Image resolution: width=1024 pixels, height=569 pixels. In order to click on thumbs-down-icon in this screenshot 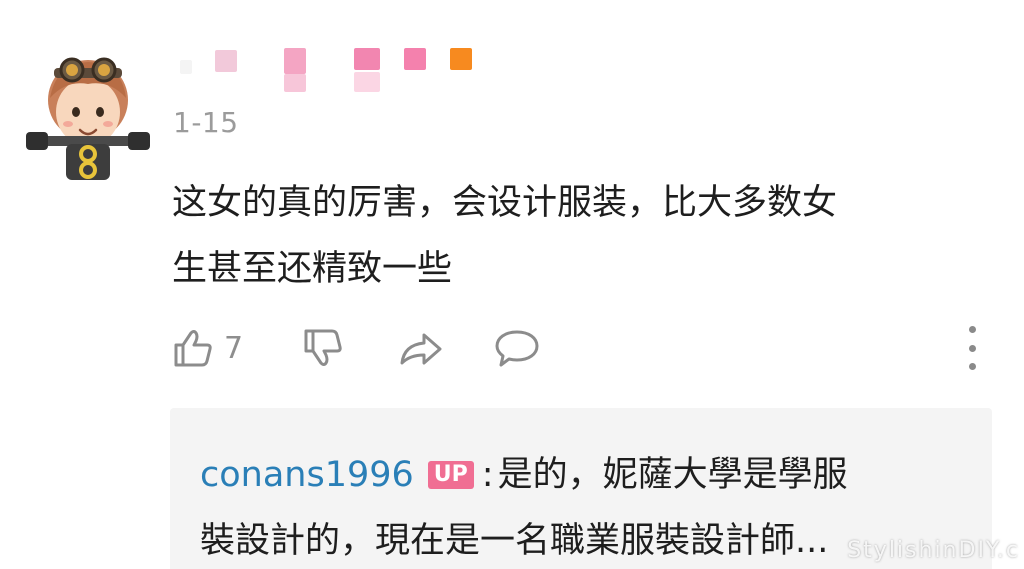, I will do `click(323, 347)`.